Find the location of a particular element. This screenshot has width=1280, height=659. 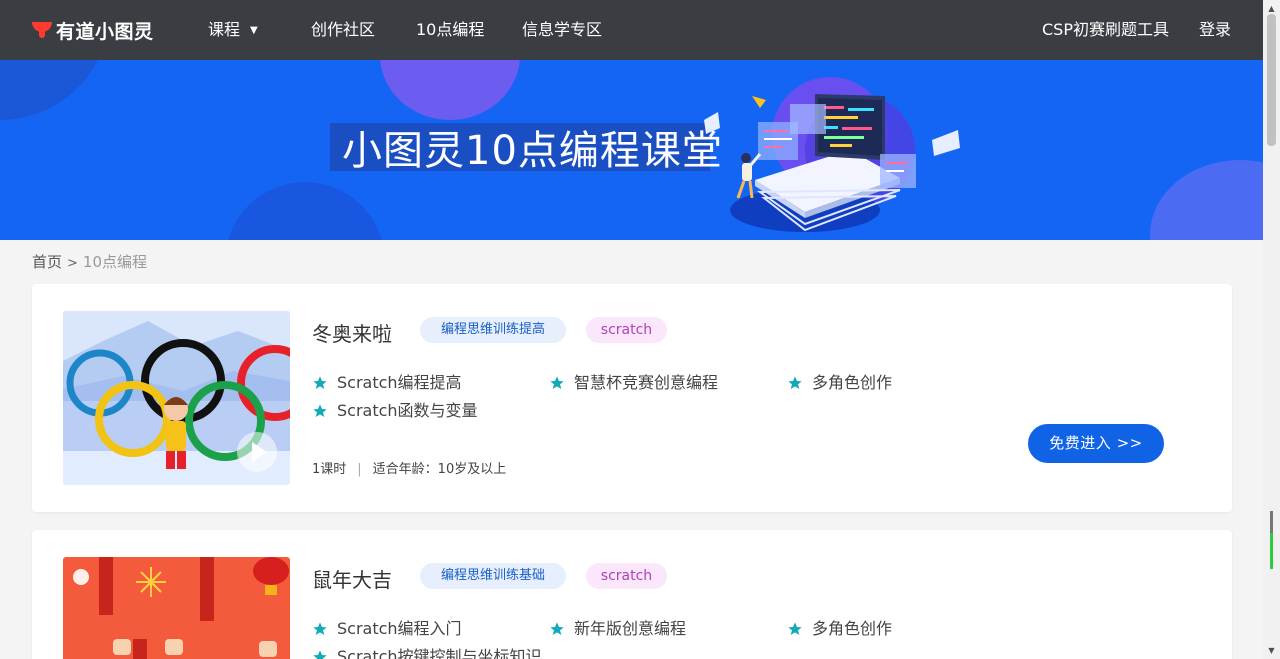

feature-item: Scratch按键控制与坐标知识 is located at coordinates (427, 653).